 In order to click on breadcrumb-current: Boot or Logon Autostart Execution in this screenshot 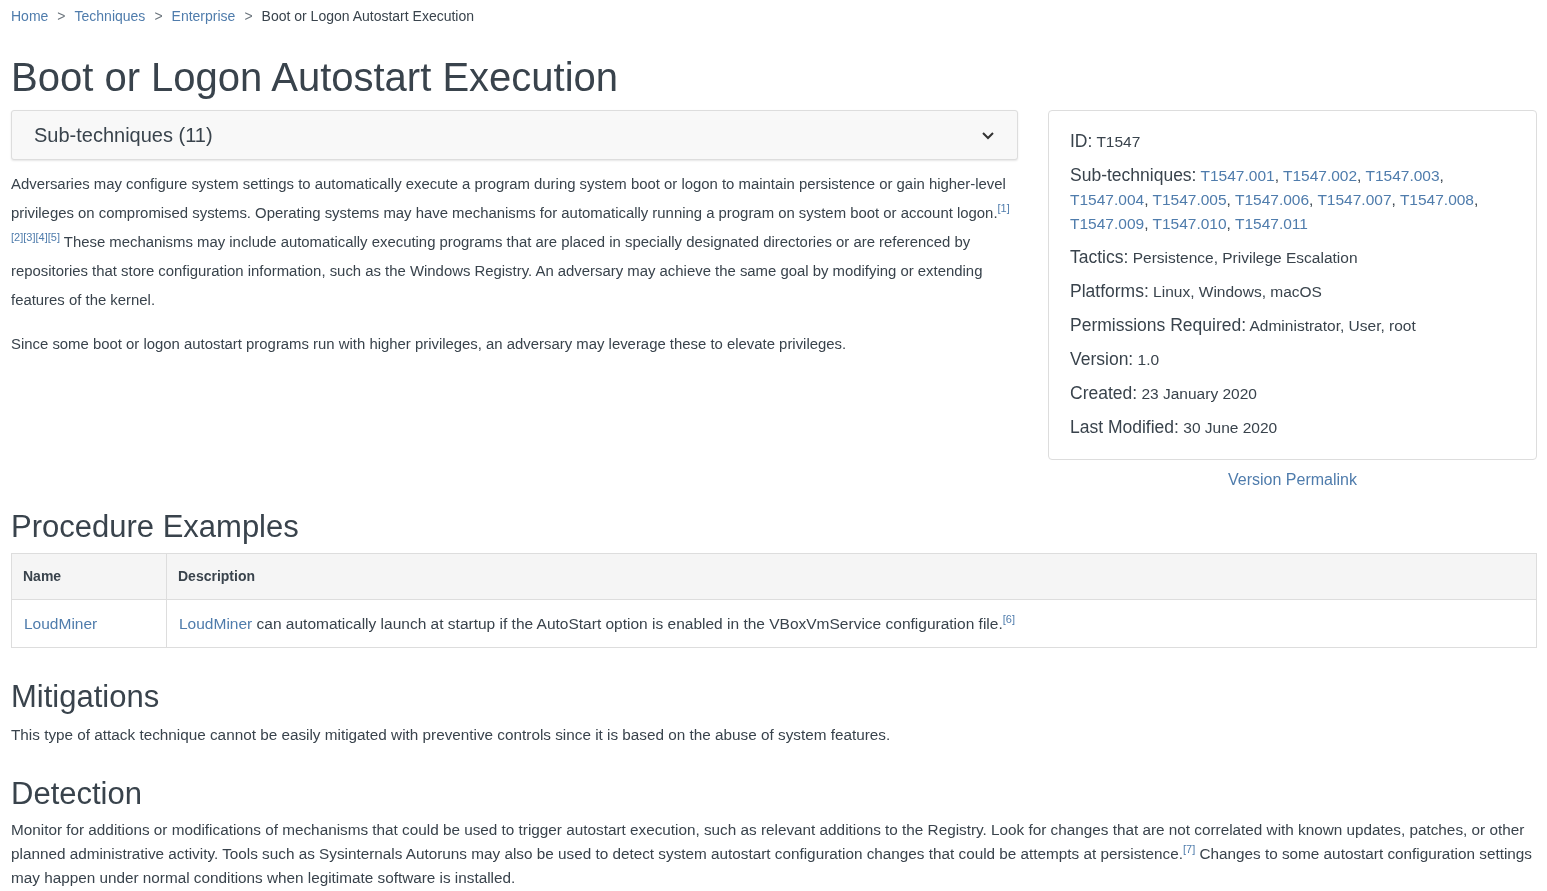, I will do `click(368, 16)`.